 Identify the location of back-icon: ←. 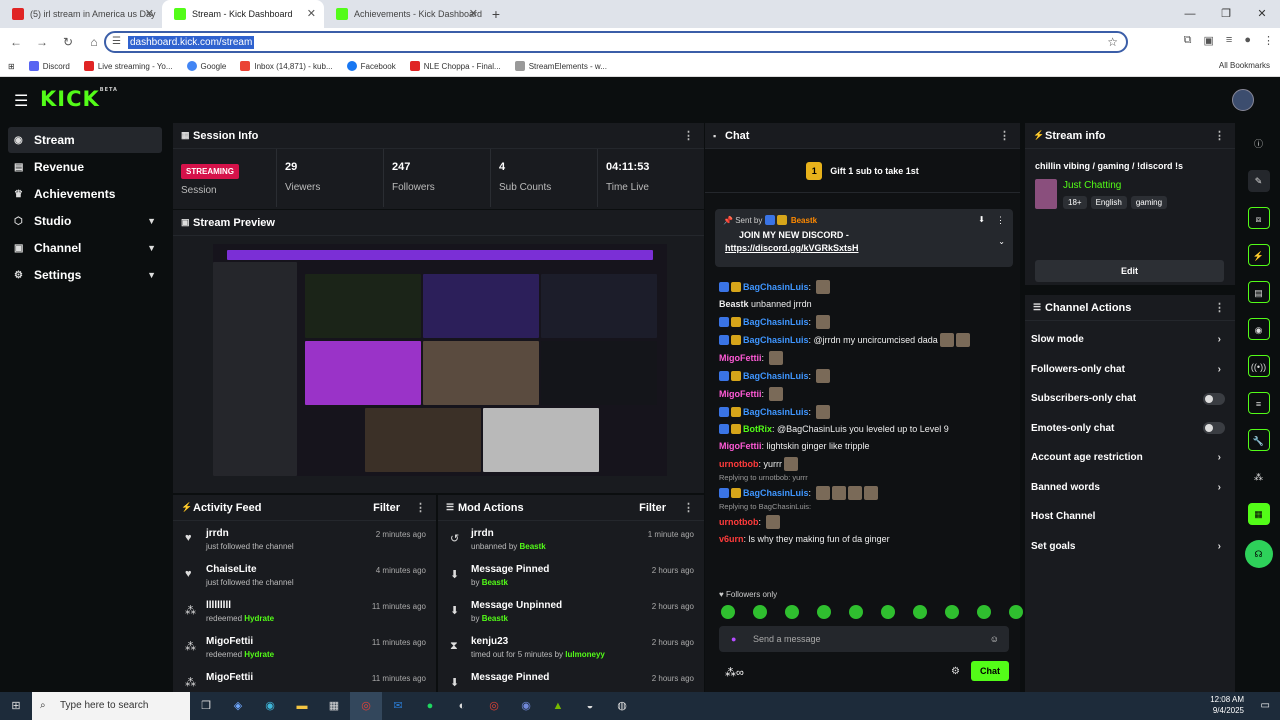
(16, 42).